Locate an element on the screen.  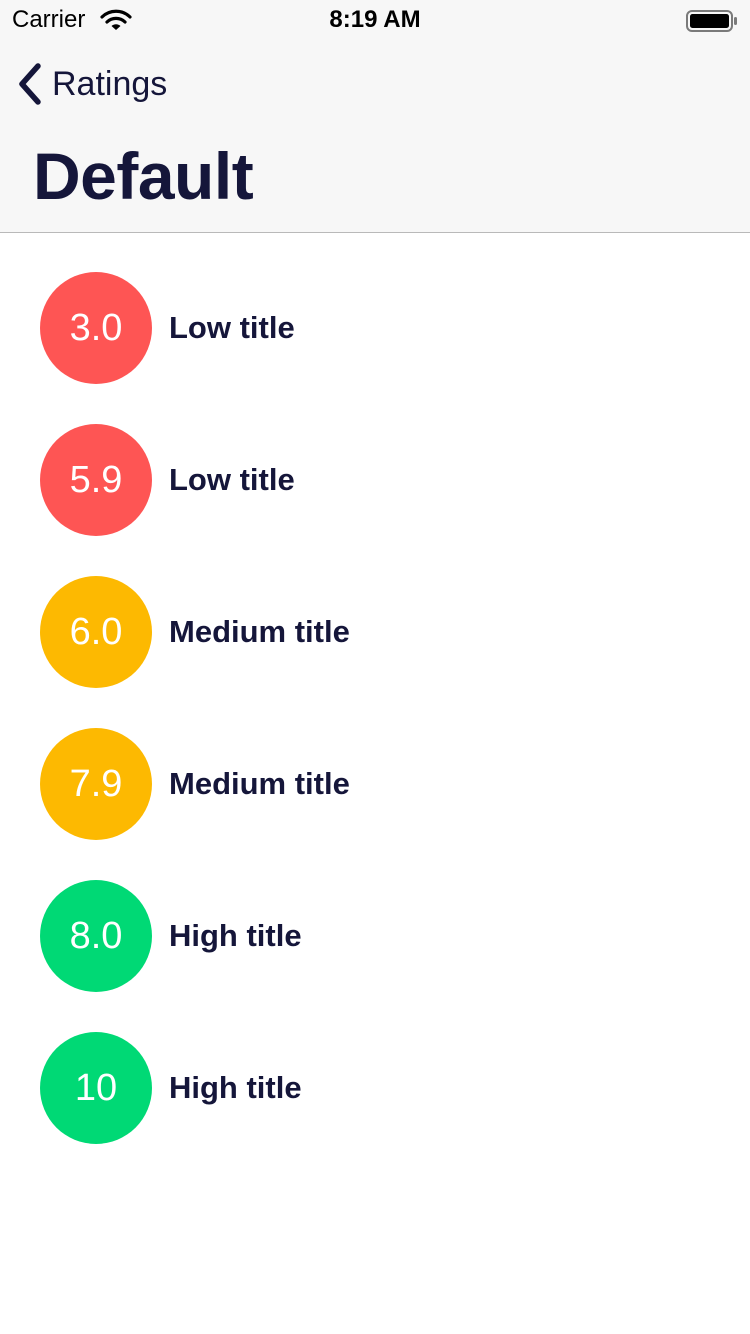
rating-badge: 7.9 is located at coordinates (96, 784).